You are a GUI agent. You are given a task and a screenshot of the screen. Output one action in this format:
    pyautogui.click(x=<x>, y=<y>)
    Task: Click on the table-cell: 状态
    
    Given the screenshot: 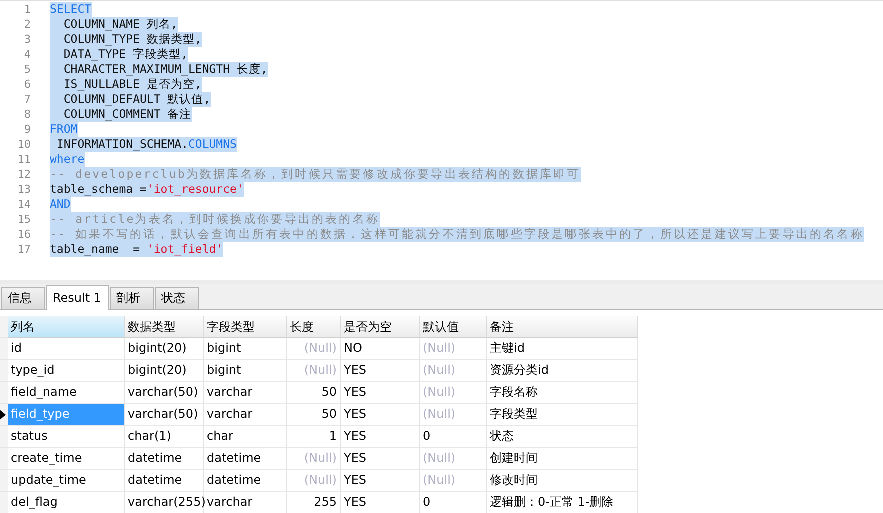 What is the action you would take?
    pyautogui.click(x=562, y=437)
    